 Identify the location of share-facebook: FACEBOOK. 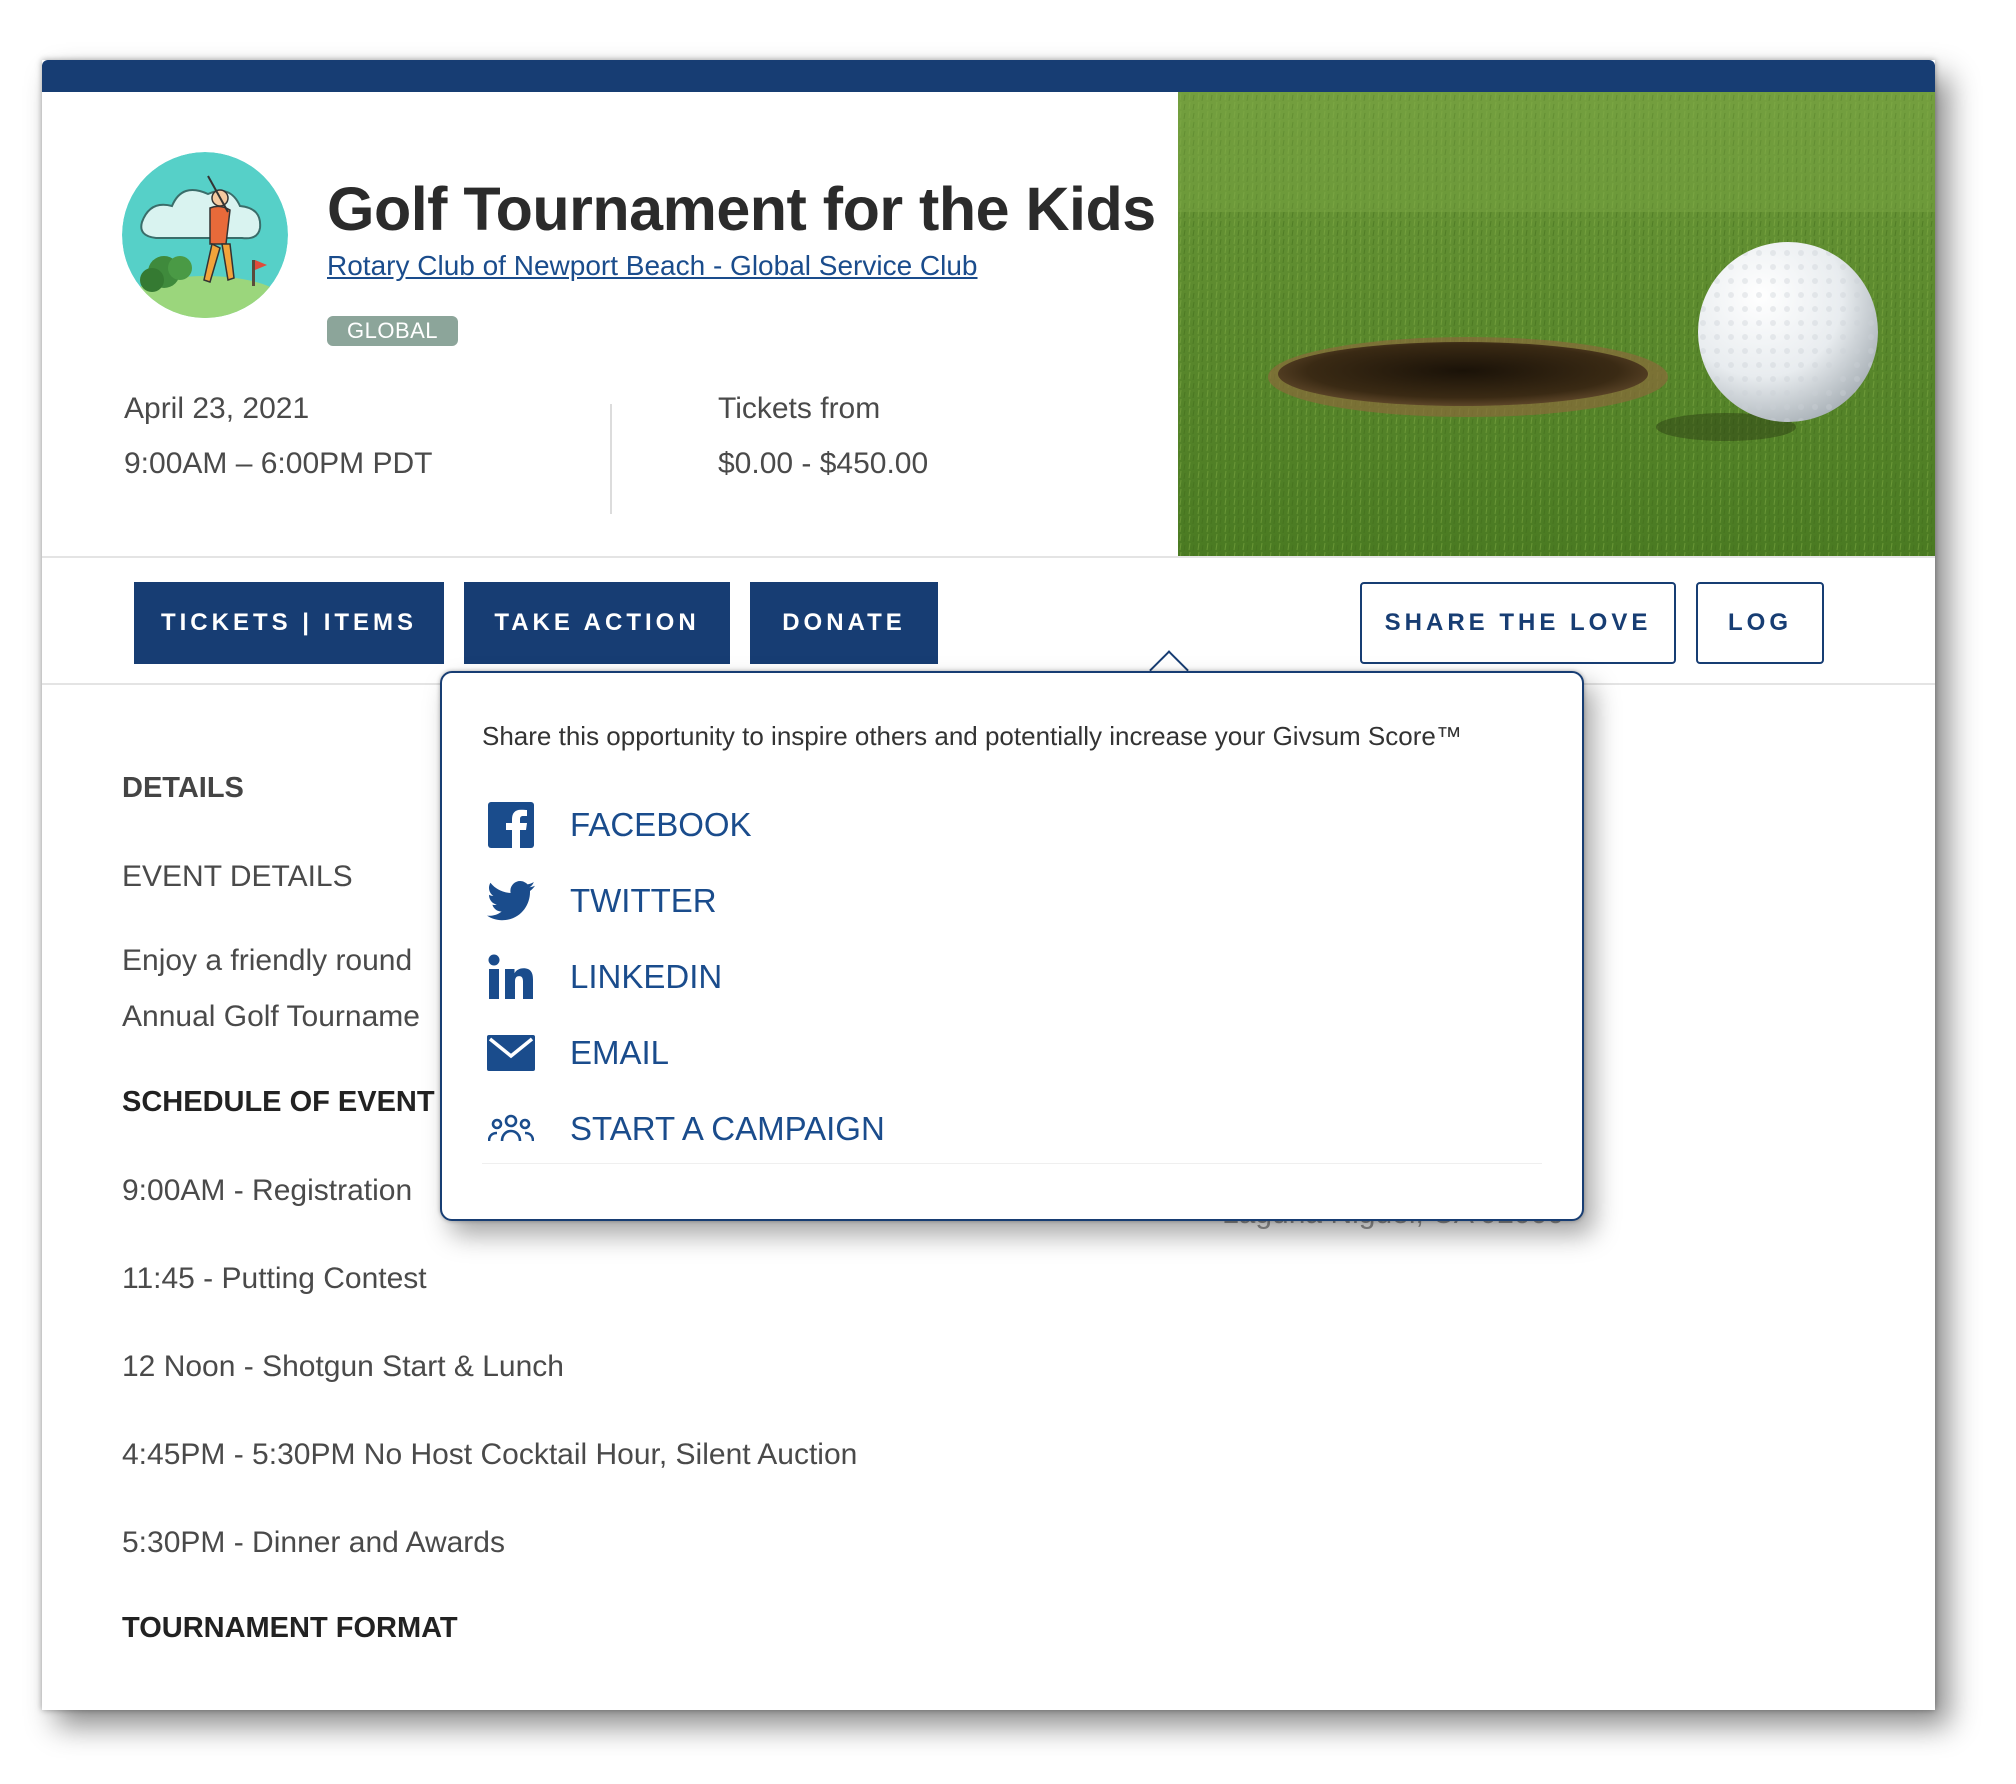
(619, 825).